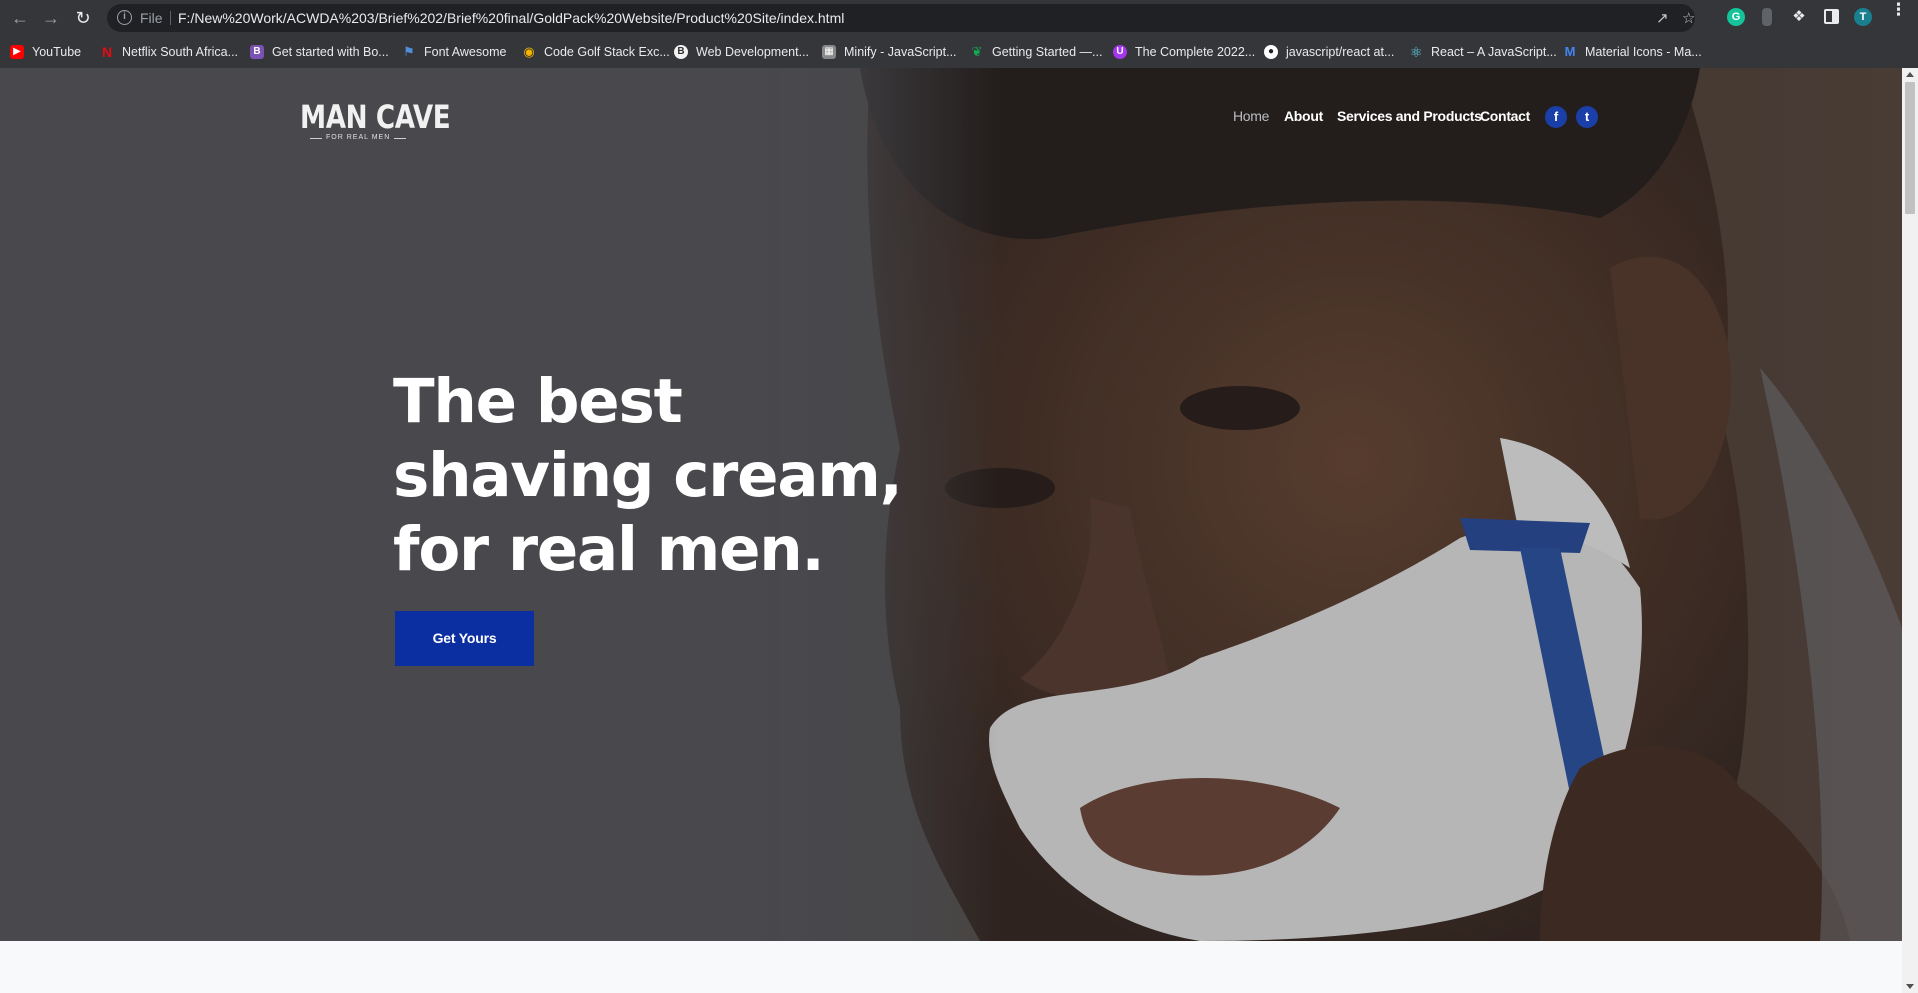 This screenshot has width=1918, height=993. Describe the element at coordinates (17, 52) in the screenshot. I see `youtube-icon: ▶` at that location.